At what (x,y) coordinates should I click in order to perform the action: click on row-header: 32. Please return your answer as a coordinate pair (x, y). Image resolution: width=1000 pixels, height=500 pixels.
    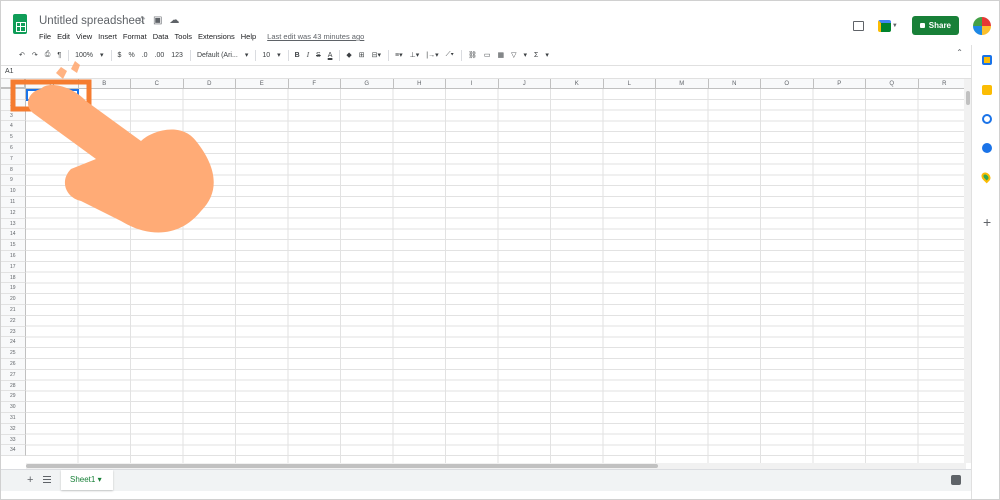
    Looking at the image, I should click on (13, 429).